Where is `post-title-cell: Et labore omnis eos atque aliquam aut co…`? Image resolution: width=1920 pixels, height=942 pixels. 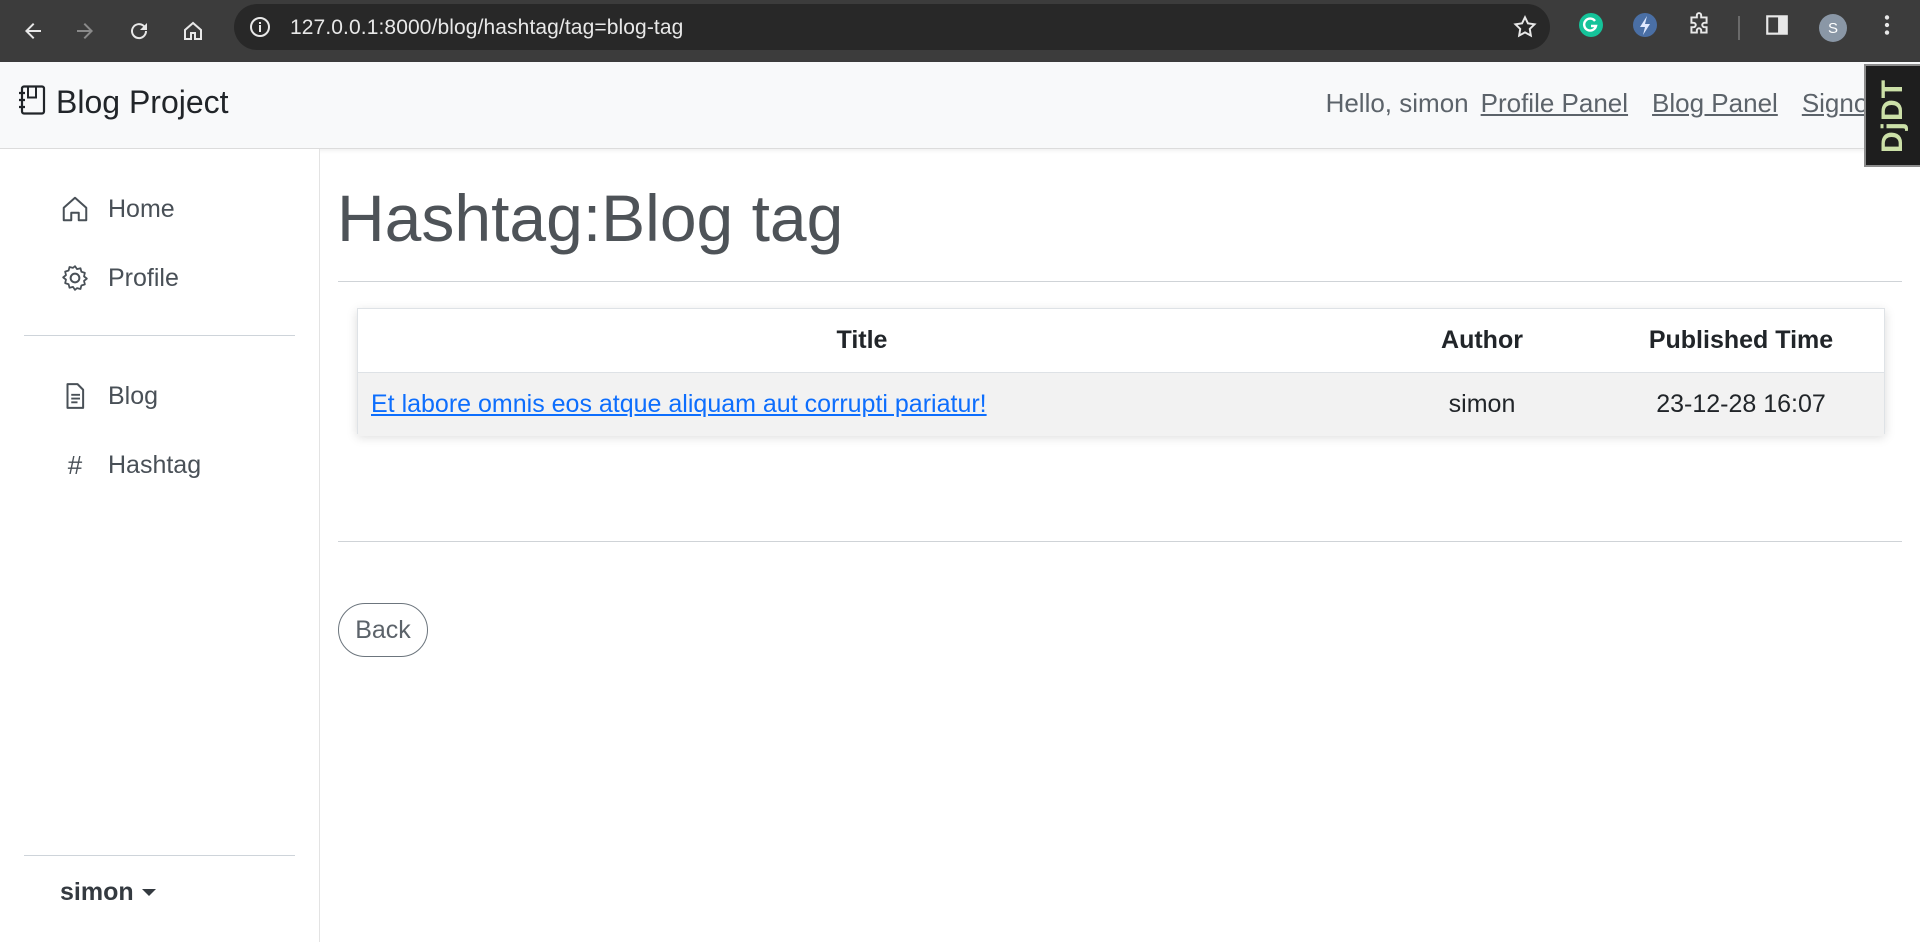
post-title-cell: Et labore omnis eos atque aliquam aut co… is located at coordinates (862, 404).